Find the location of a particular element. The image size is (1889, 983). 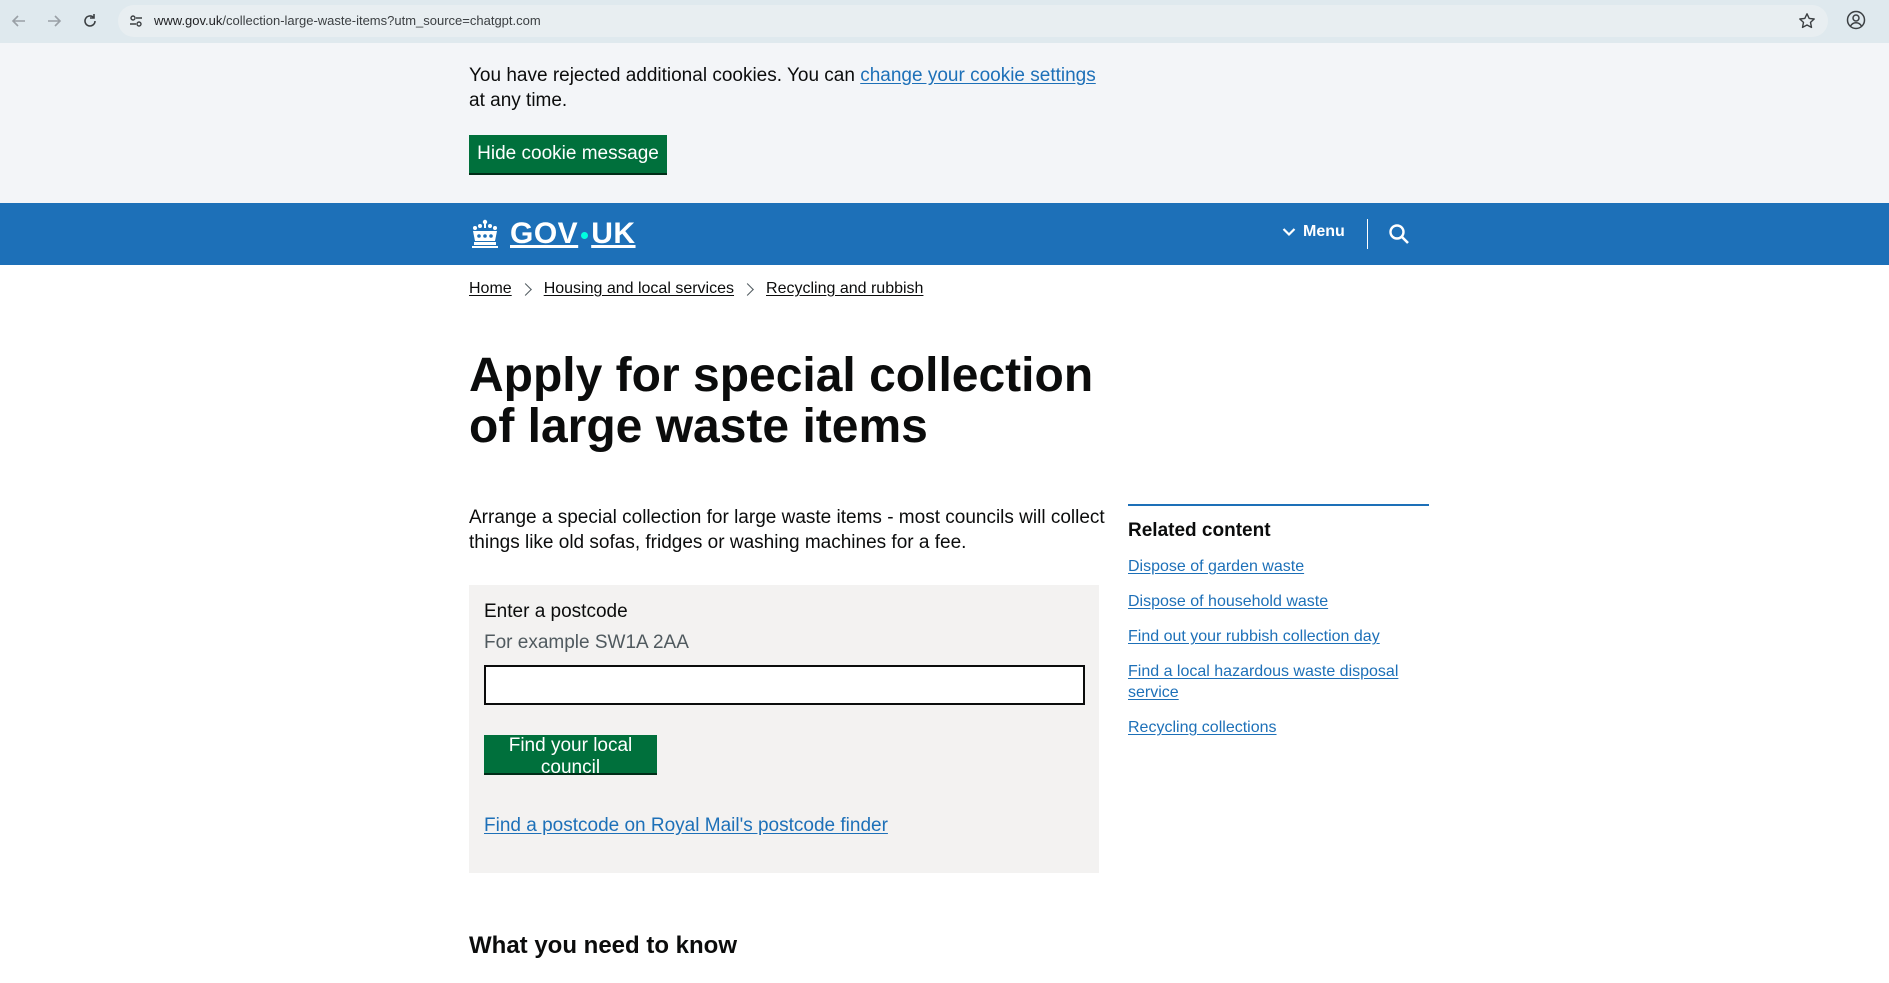

url-host: www.gov.uk is located at coordinates (188, 20).